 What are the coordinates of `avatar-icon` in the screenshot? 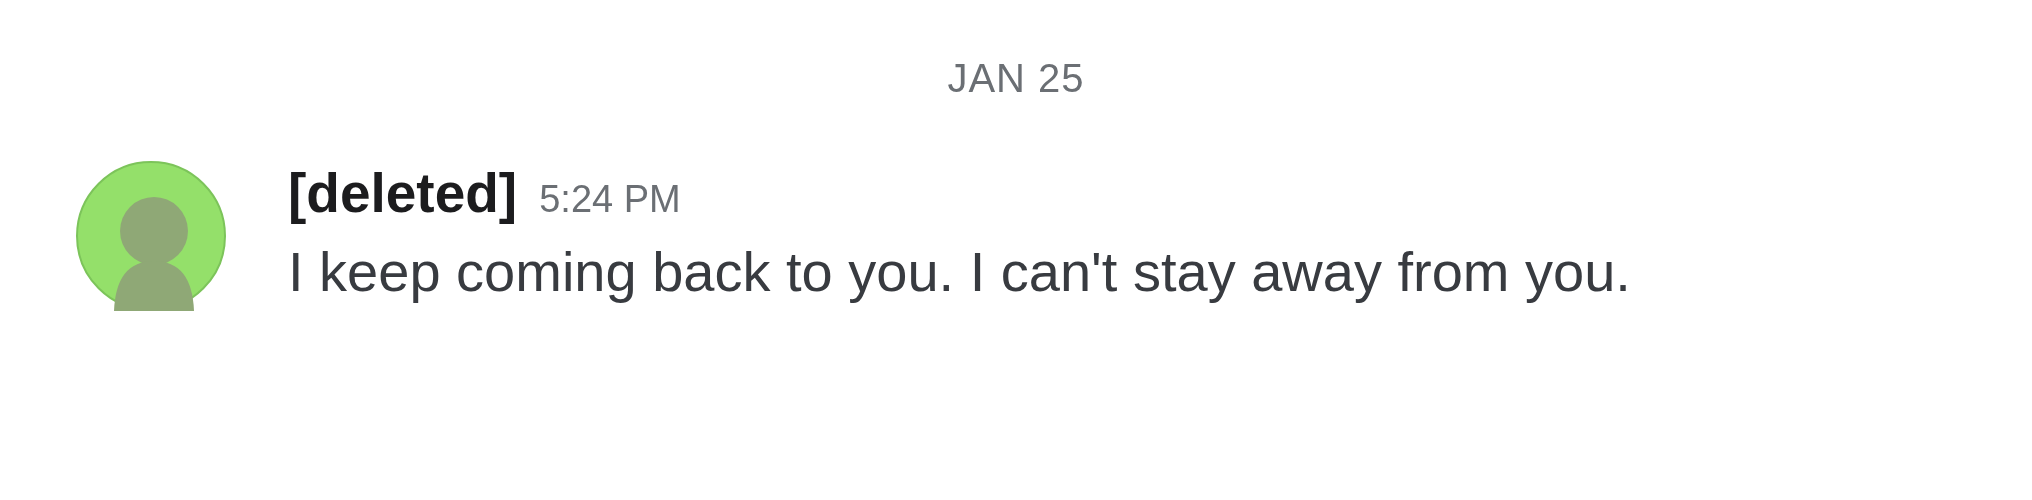 It's located at (151, 236).